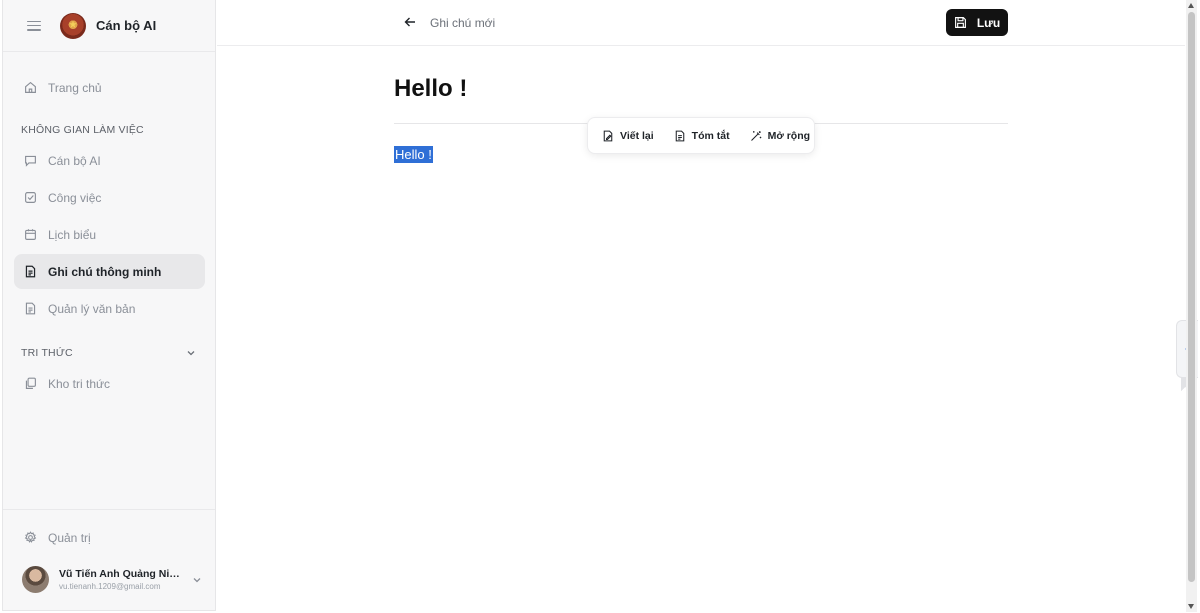 This screenshot has height=613, width=1200. What do you see at coordinates (789, 135) in the screenshot?
I see `expand-label: Mở rộng` at bounding box center [789, 135].